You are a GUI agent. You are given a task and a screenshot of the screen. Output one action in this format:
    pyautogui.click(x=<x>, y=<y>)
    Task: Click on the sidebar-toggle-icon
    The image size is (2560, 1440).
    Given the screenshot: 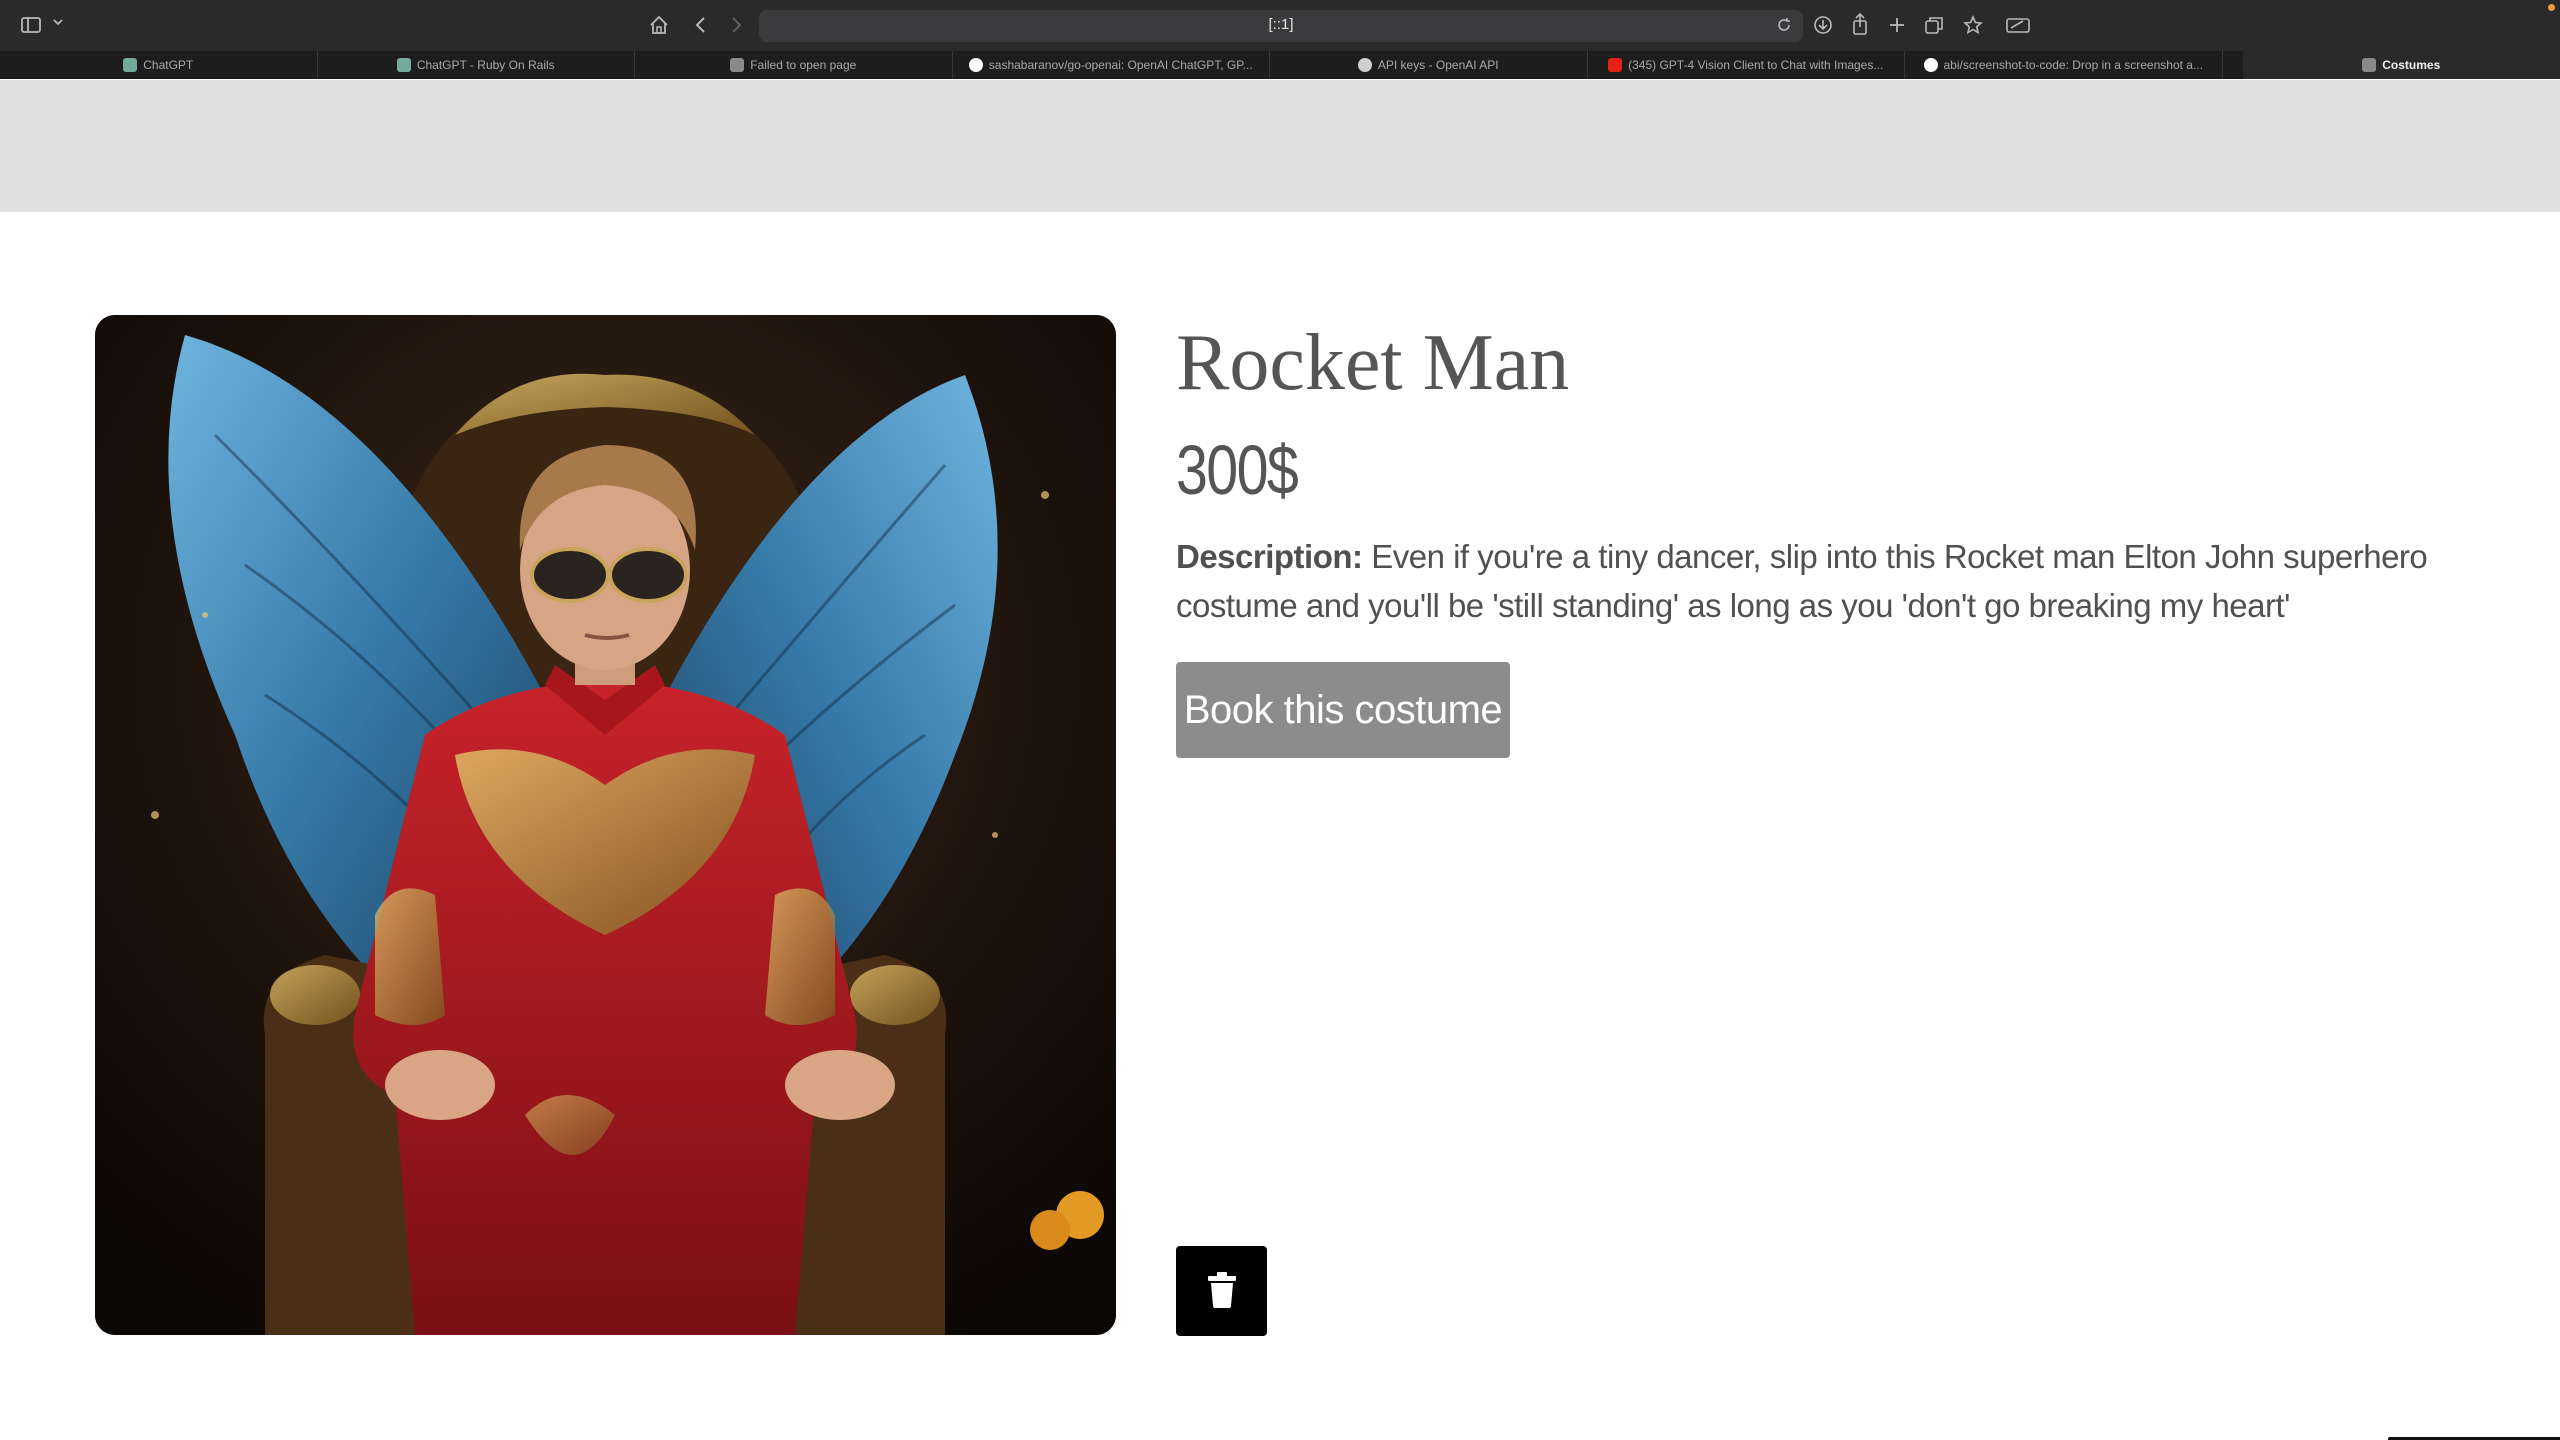 What is the action you would take?
    pyautogui.click(x=31, y=25)
    